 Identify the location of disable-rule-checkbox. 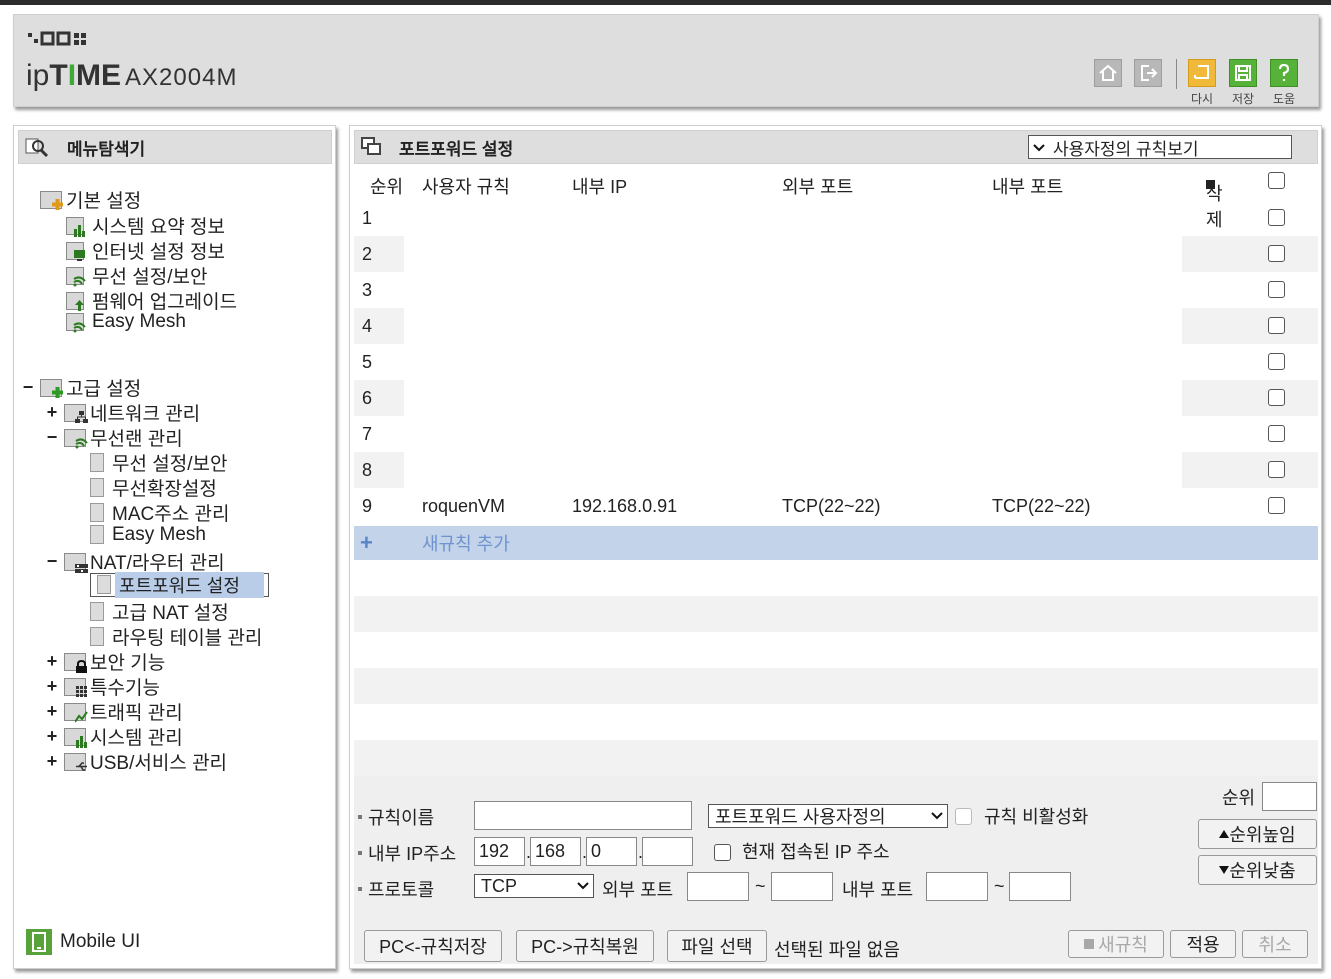
(963, 816).